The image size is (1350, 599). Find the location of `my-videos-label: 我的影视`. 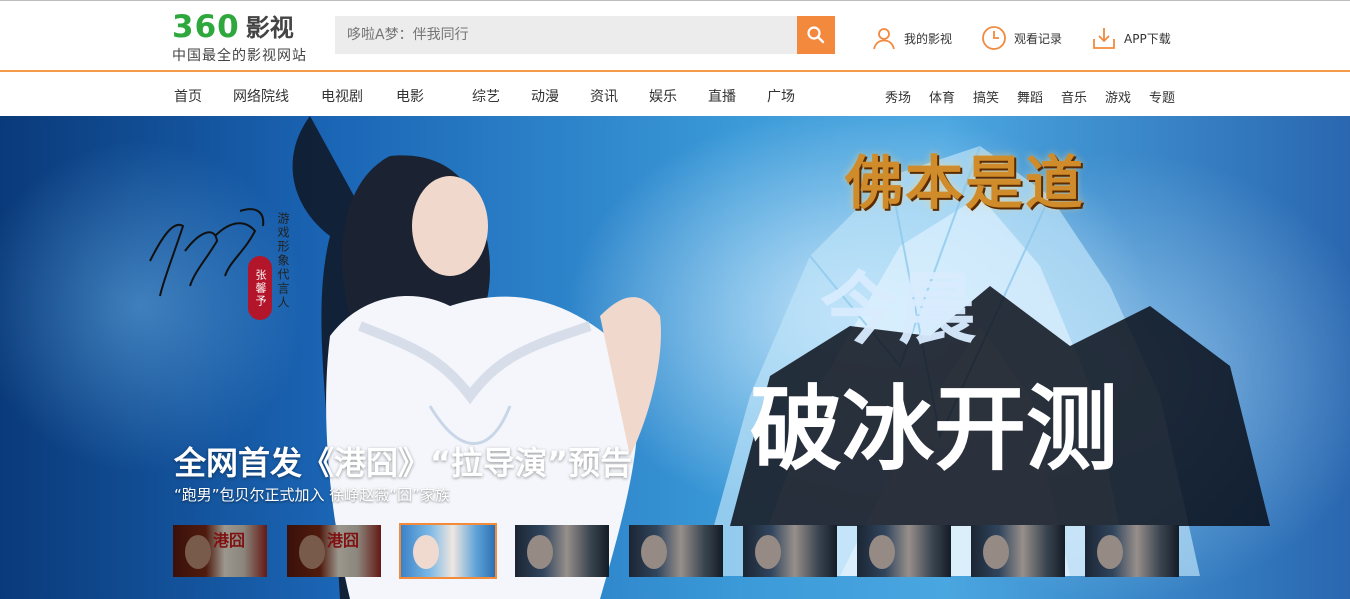

my-videos-label: 我的影视 is located at coordinates (928, 38).